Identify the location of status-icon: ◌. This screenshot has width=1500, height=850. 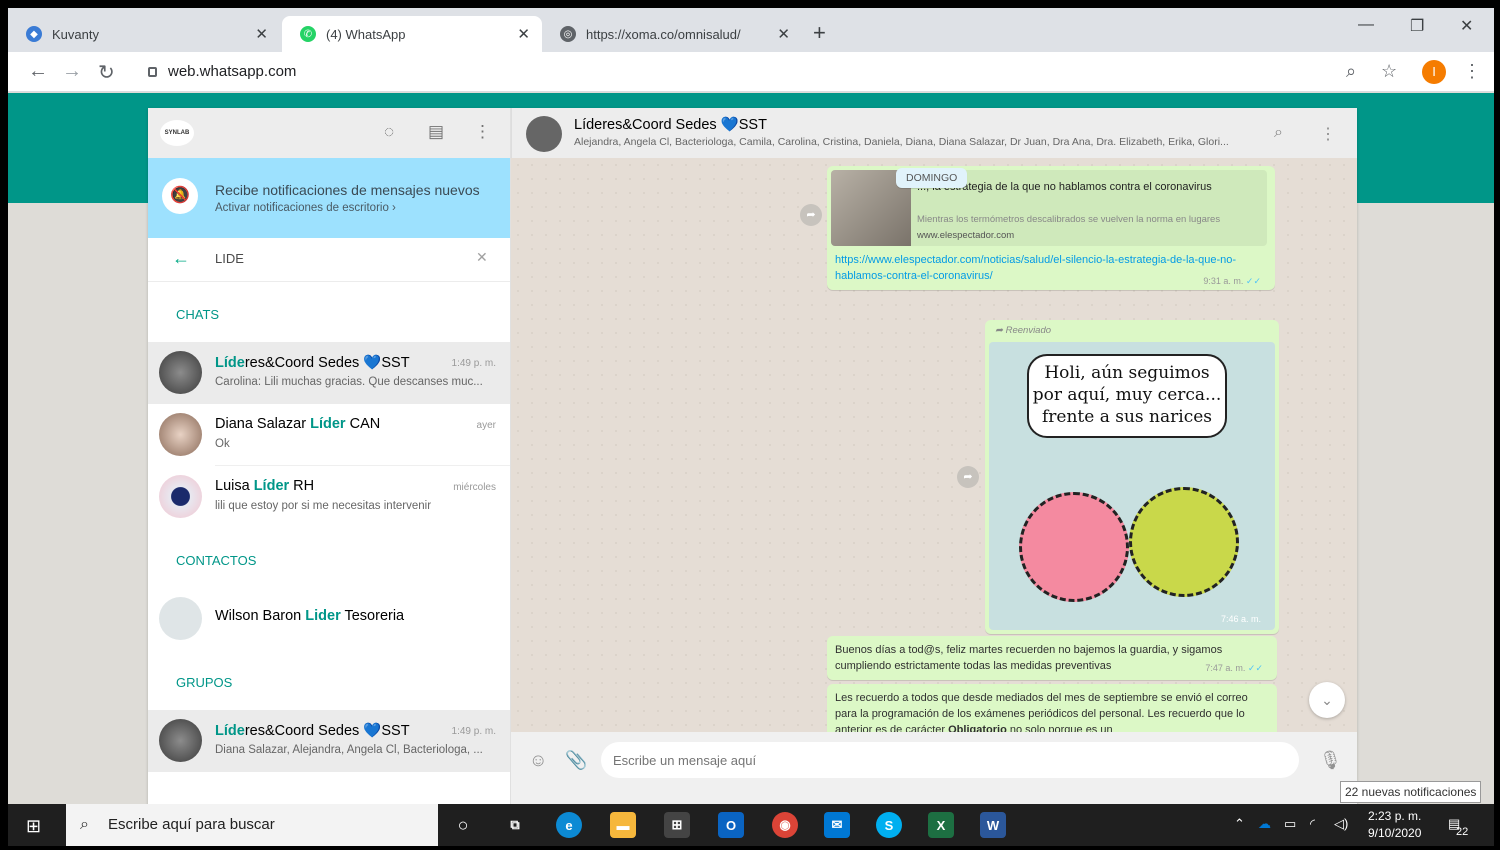
(389, 132).